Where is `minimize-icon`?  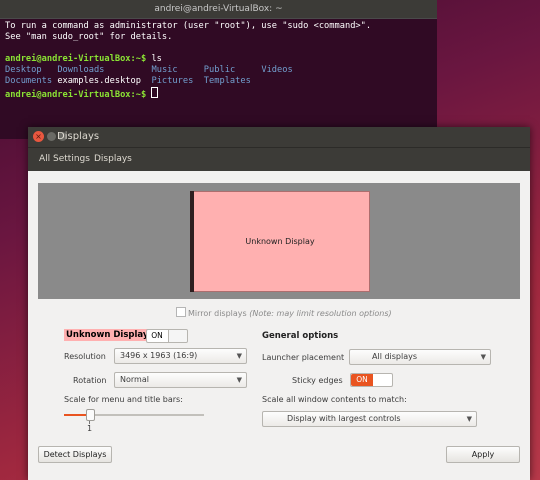
minimize-icon is located at coordinates (51, 136).